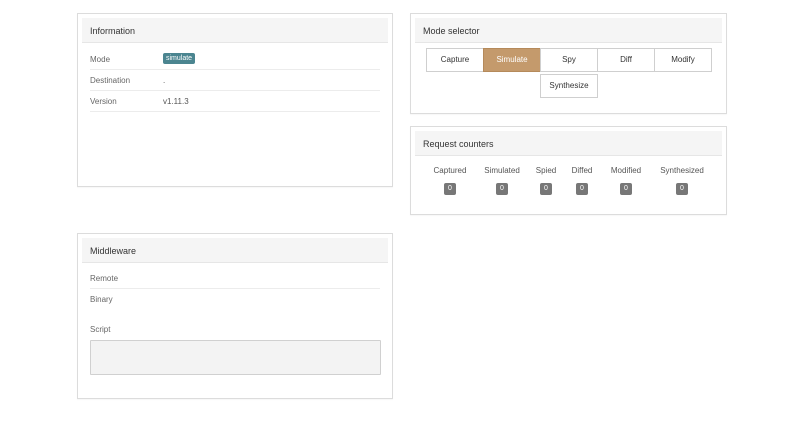  What do you see at coordinates (450, 170) in the screenshot?
I see `counter-label: Captured` at bounding box center [450, 170].